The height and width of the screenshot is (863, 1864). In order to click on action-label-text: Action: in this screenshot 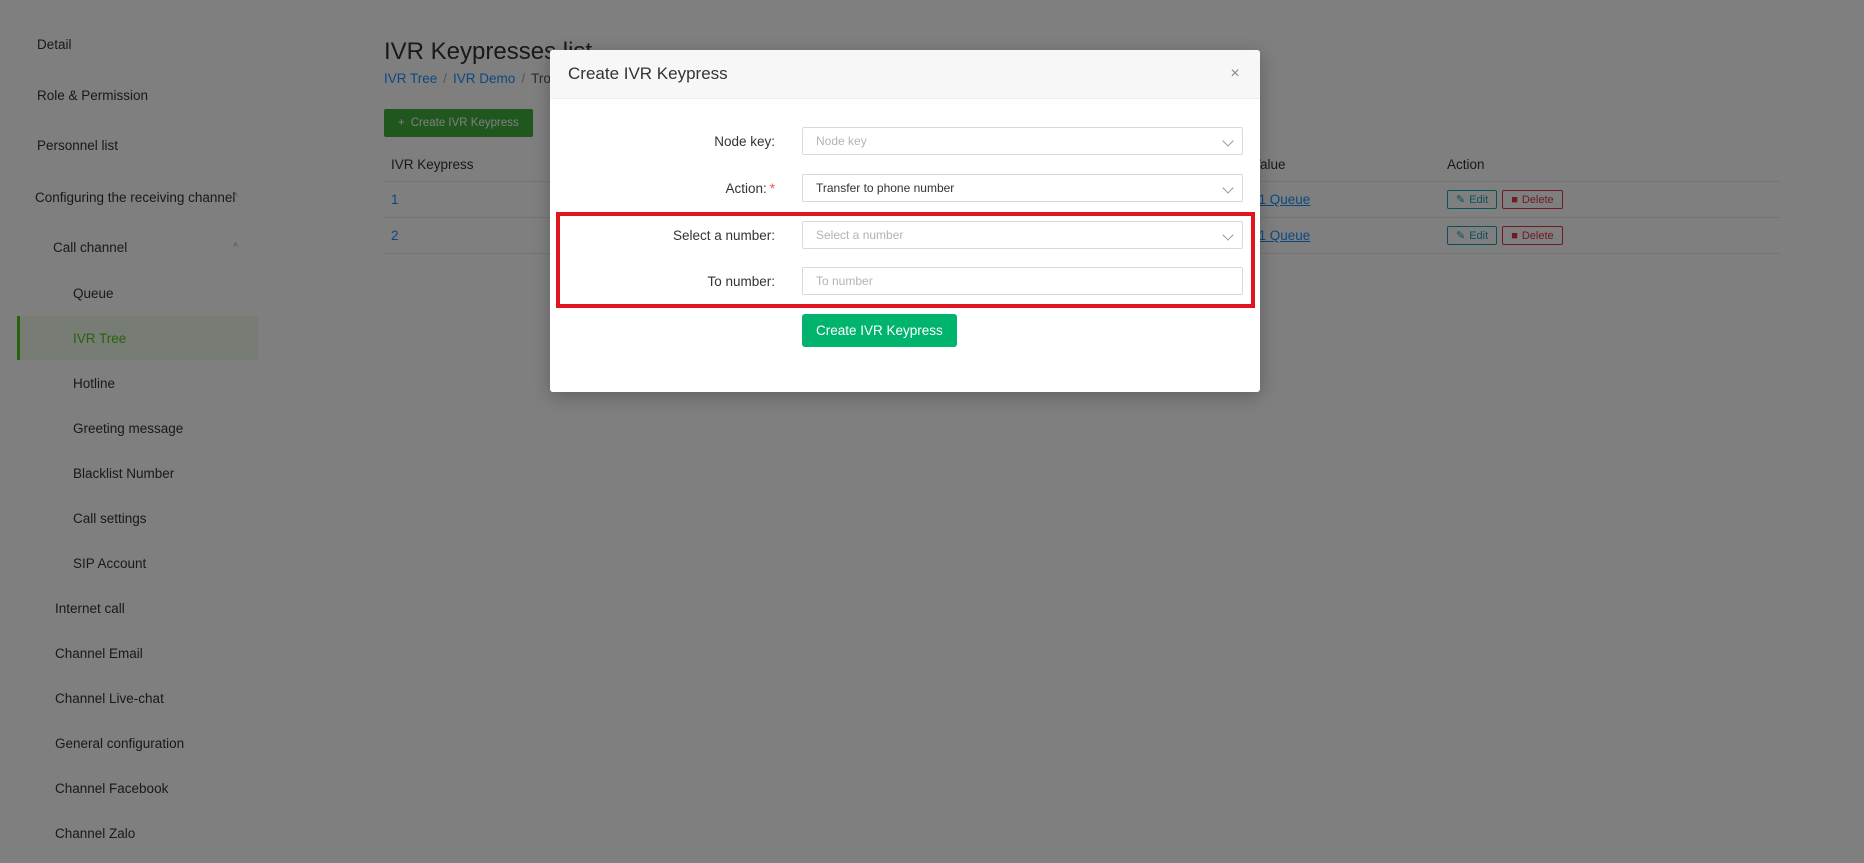, I will do `click(746, 188)`.